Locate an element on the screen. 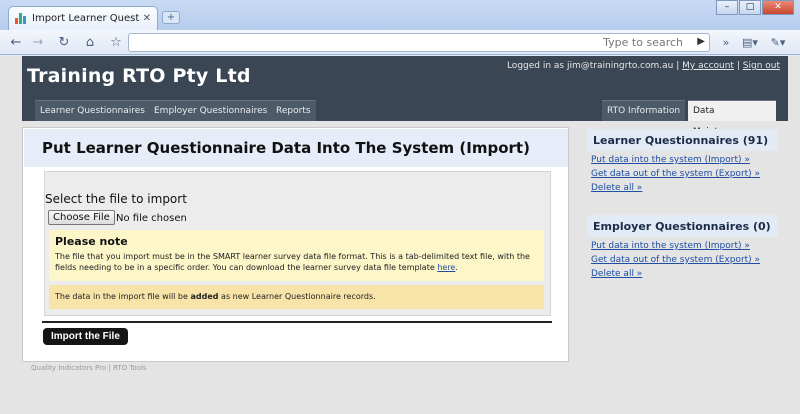  import-file-button: Import the File is located at coordinates (85, 336).